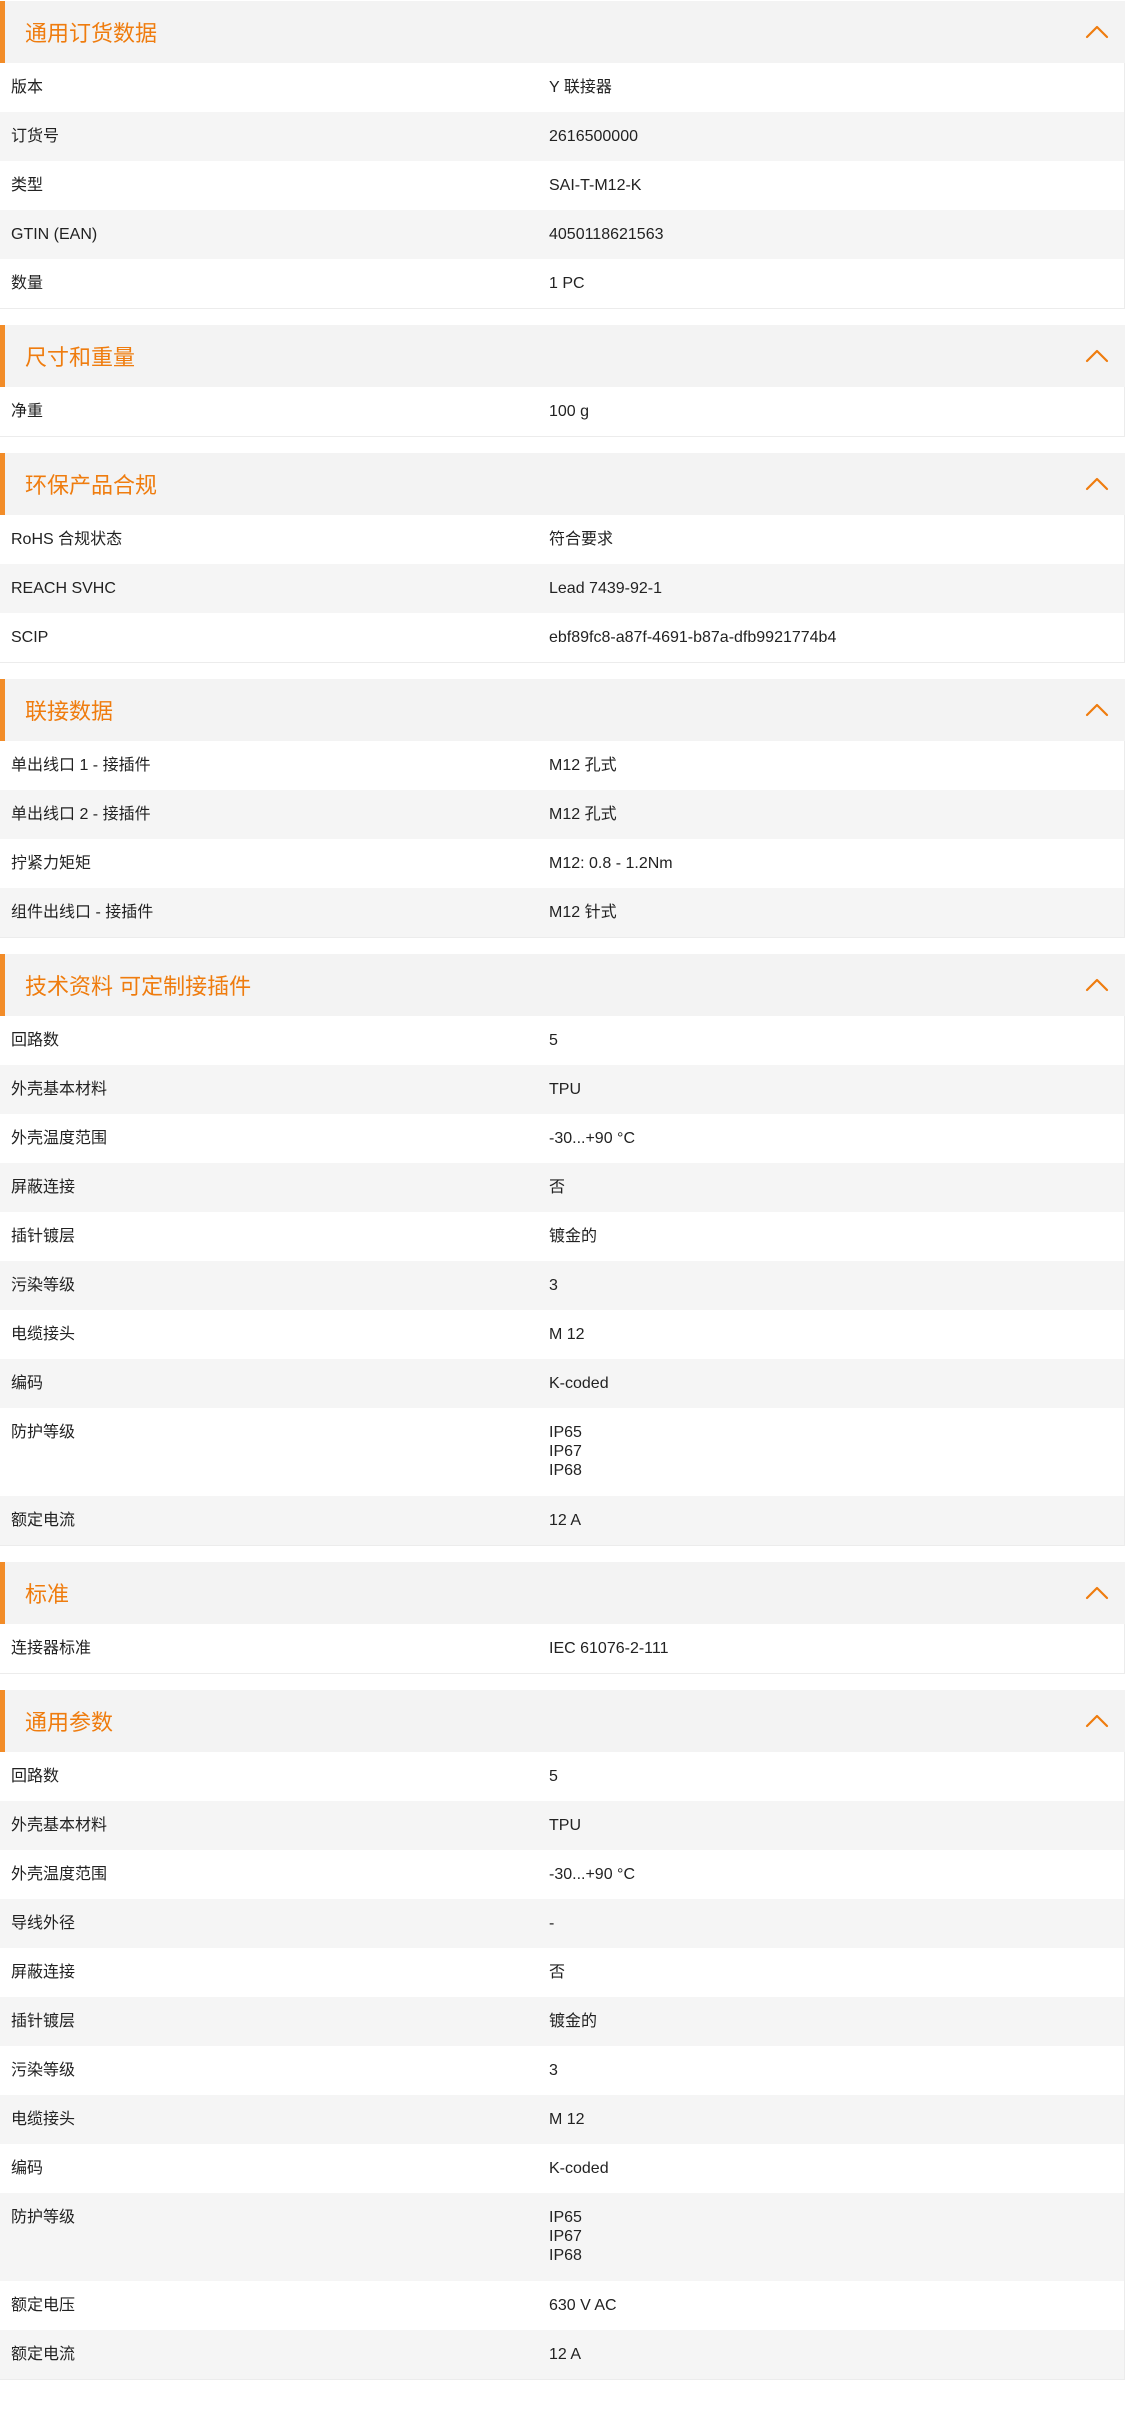  What do you see at coordinates (567, 283) in the screenshot?
I see `spec-value-line: 1 PC` at bounding box center [567, 283].